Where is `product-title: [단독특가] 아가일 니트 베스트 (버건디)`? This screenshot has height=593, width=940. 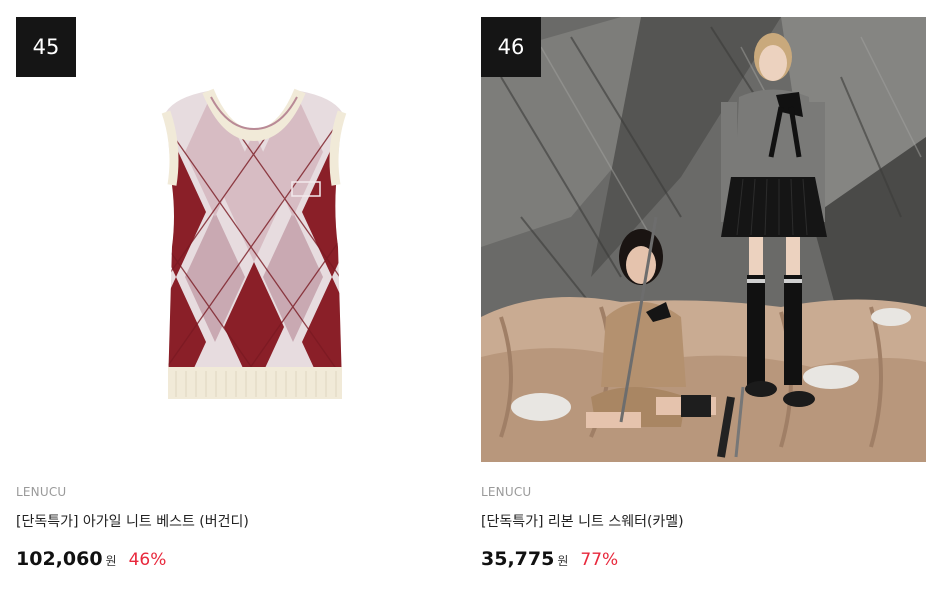
product-title: [단독특가] 아가일 니트 베스트 (버건디) is located at coordinates (238, 522).